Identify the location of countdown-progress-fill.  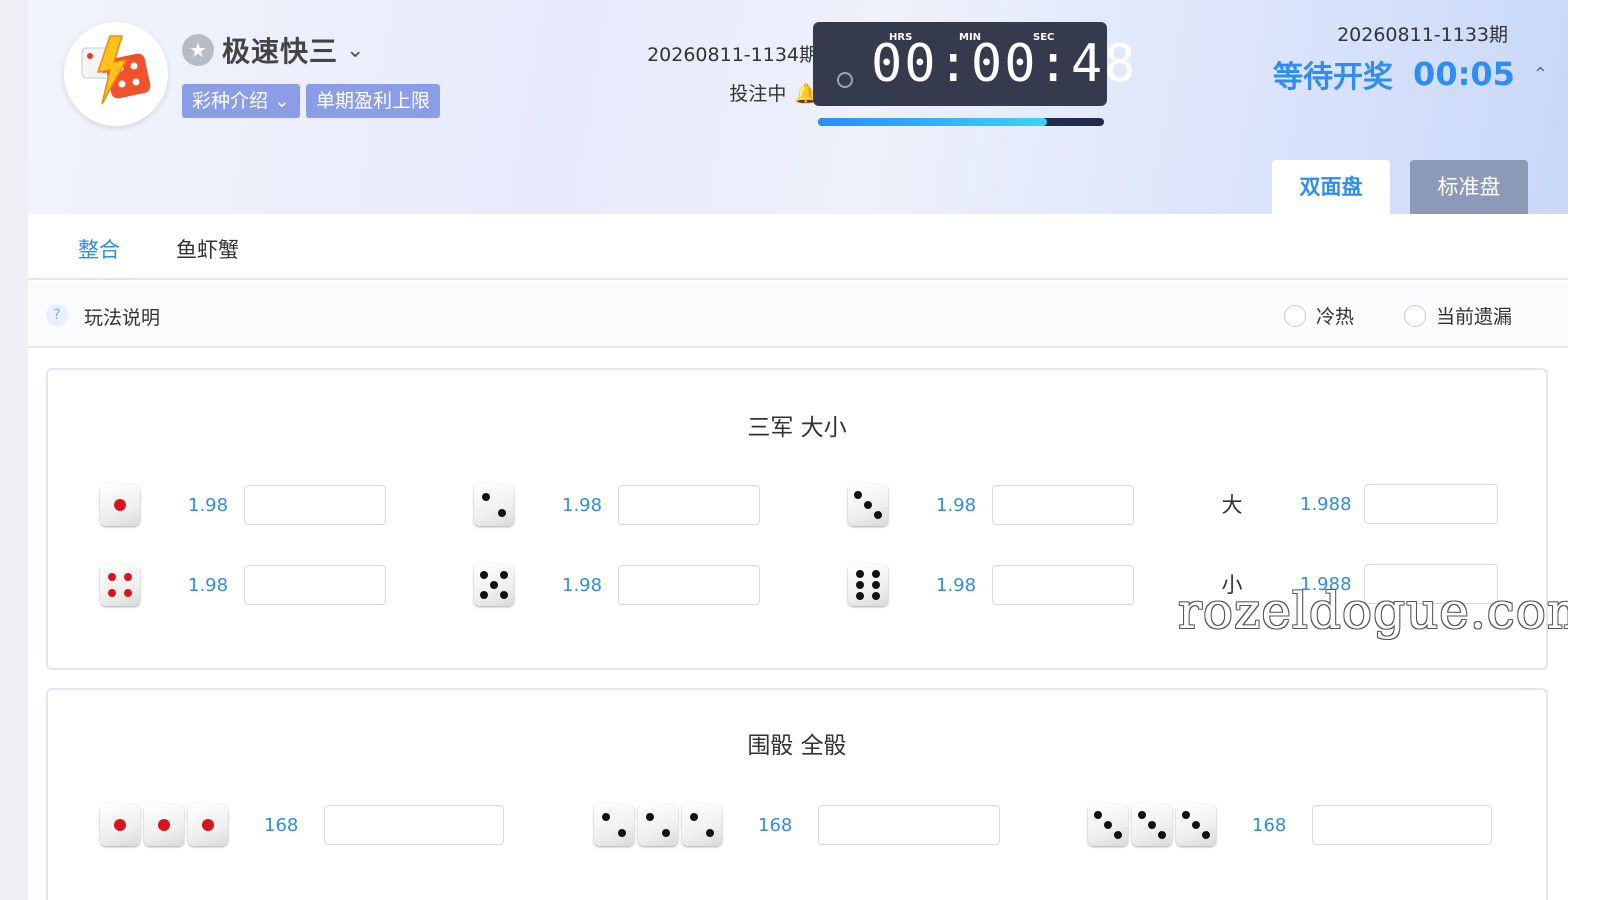
(932, 122).